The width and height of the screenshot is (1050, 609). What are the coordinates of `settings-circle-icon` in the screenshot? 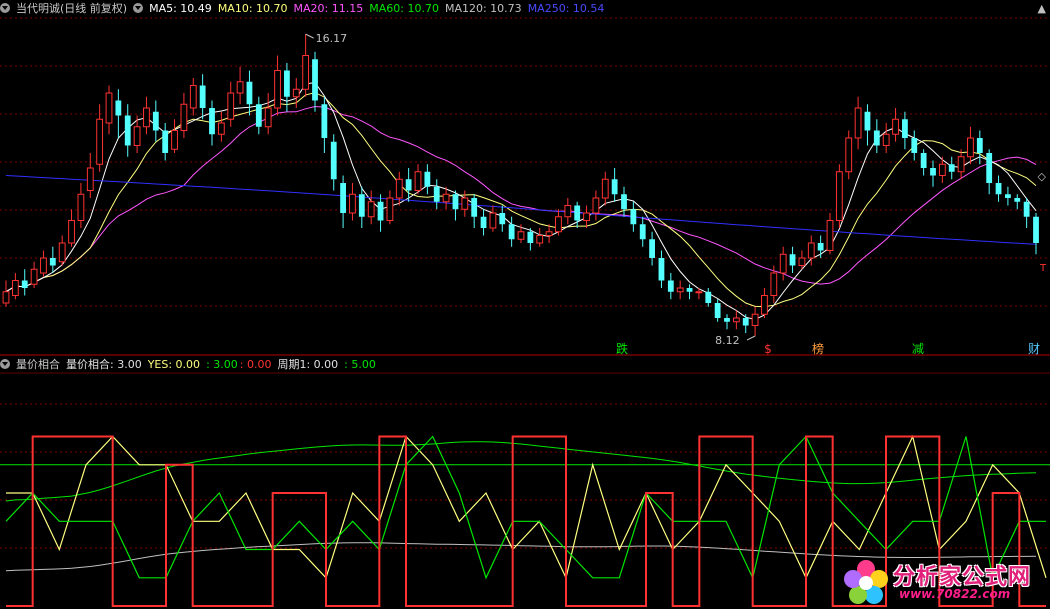 It's located at (138, 8).